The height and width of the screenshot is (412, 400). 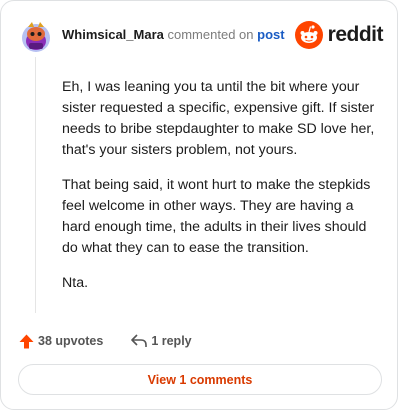 I want to click on commented-on-label: commented on, so click(x=210, y=34).